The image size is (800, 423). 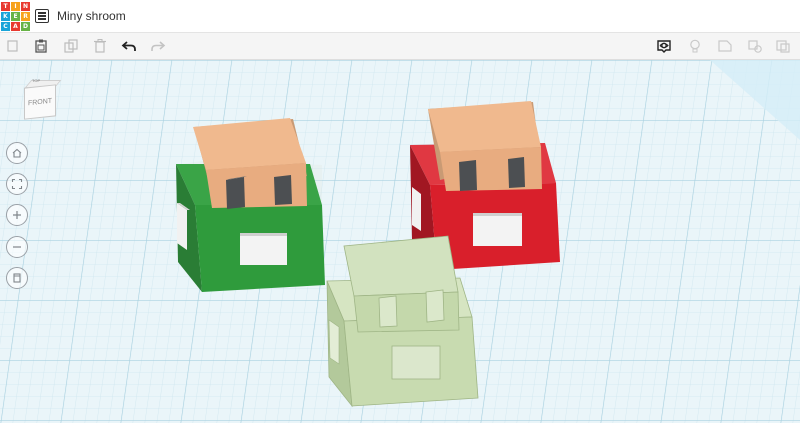 What do you see at coordinates (25, 16) in the screenshot?
I see `logo-letter: R` at bounding box center [25, 16].